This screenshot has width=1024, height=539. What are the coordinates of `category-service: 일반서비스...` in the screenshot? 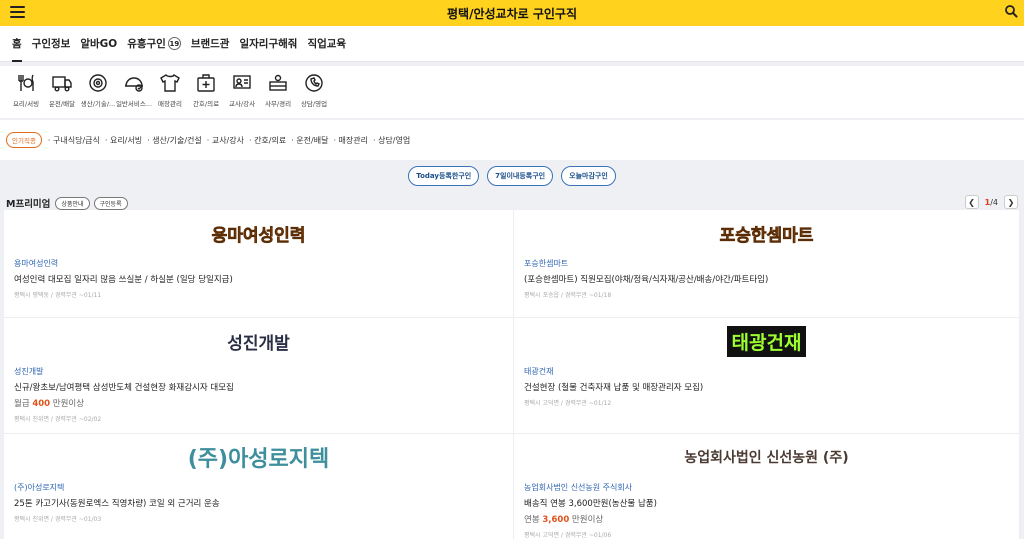 It's located at (134, 92).